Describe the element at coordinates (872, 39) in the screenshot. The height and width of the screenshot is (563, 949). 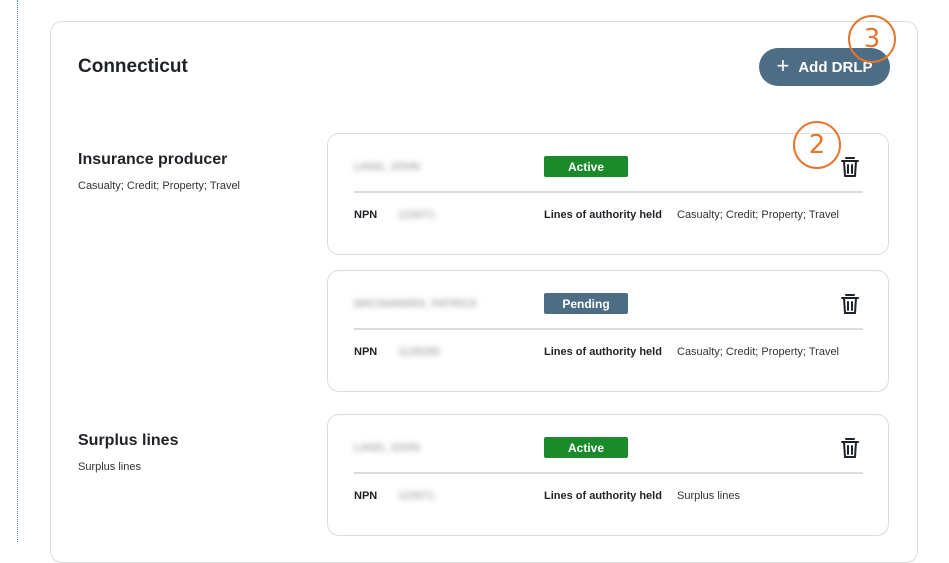
I see `annotation-marker-3: 3` at that location.